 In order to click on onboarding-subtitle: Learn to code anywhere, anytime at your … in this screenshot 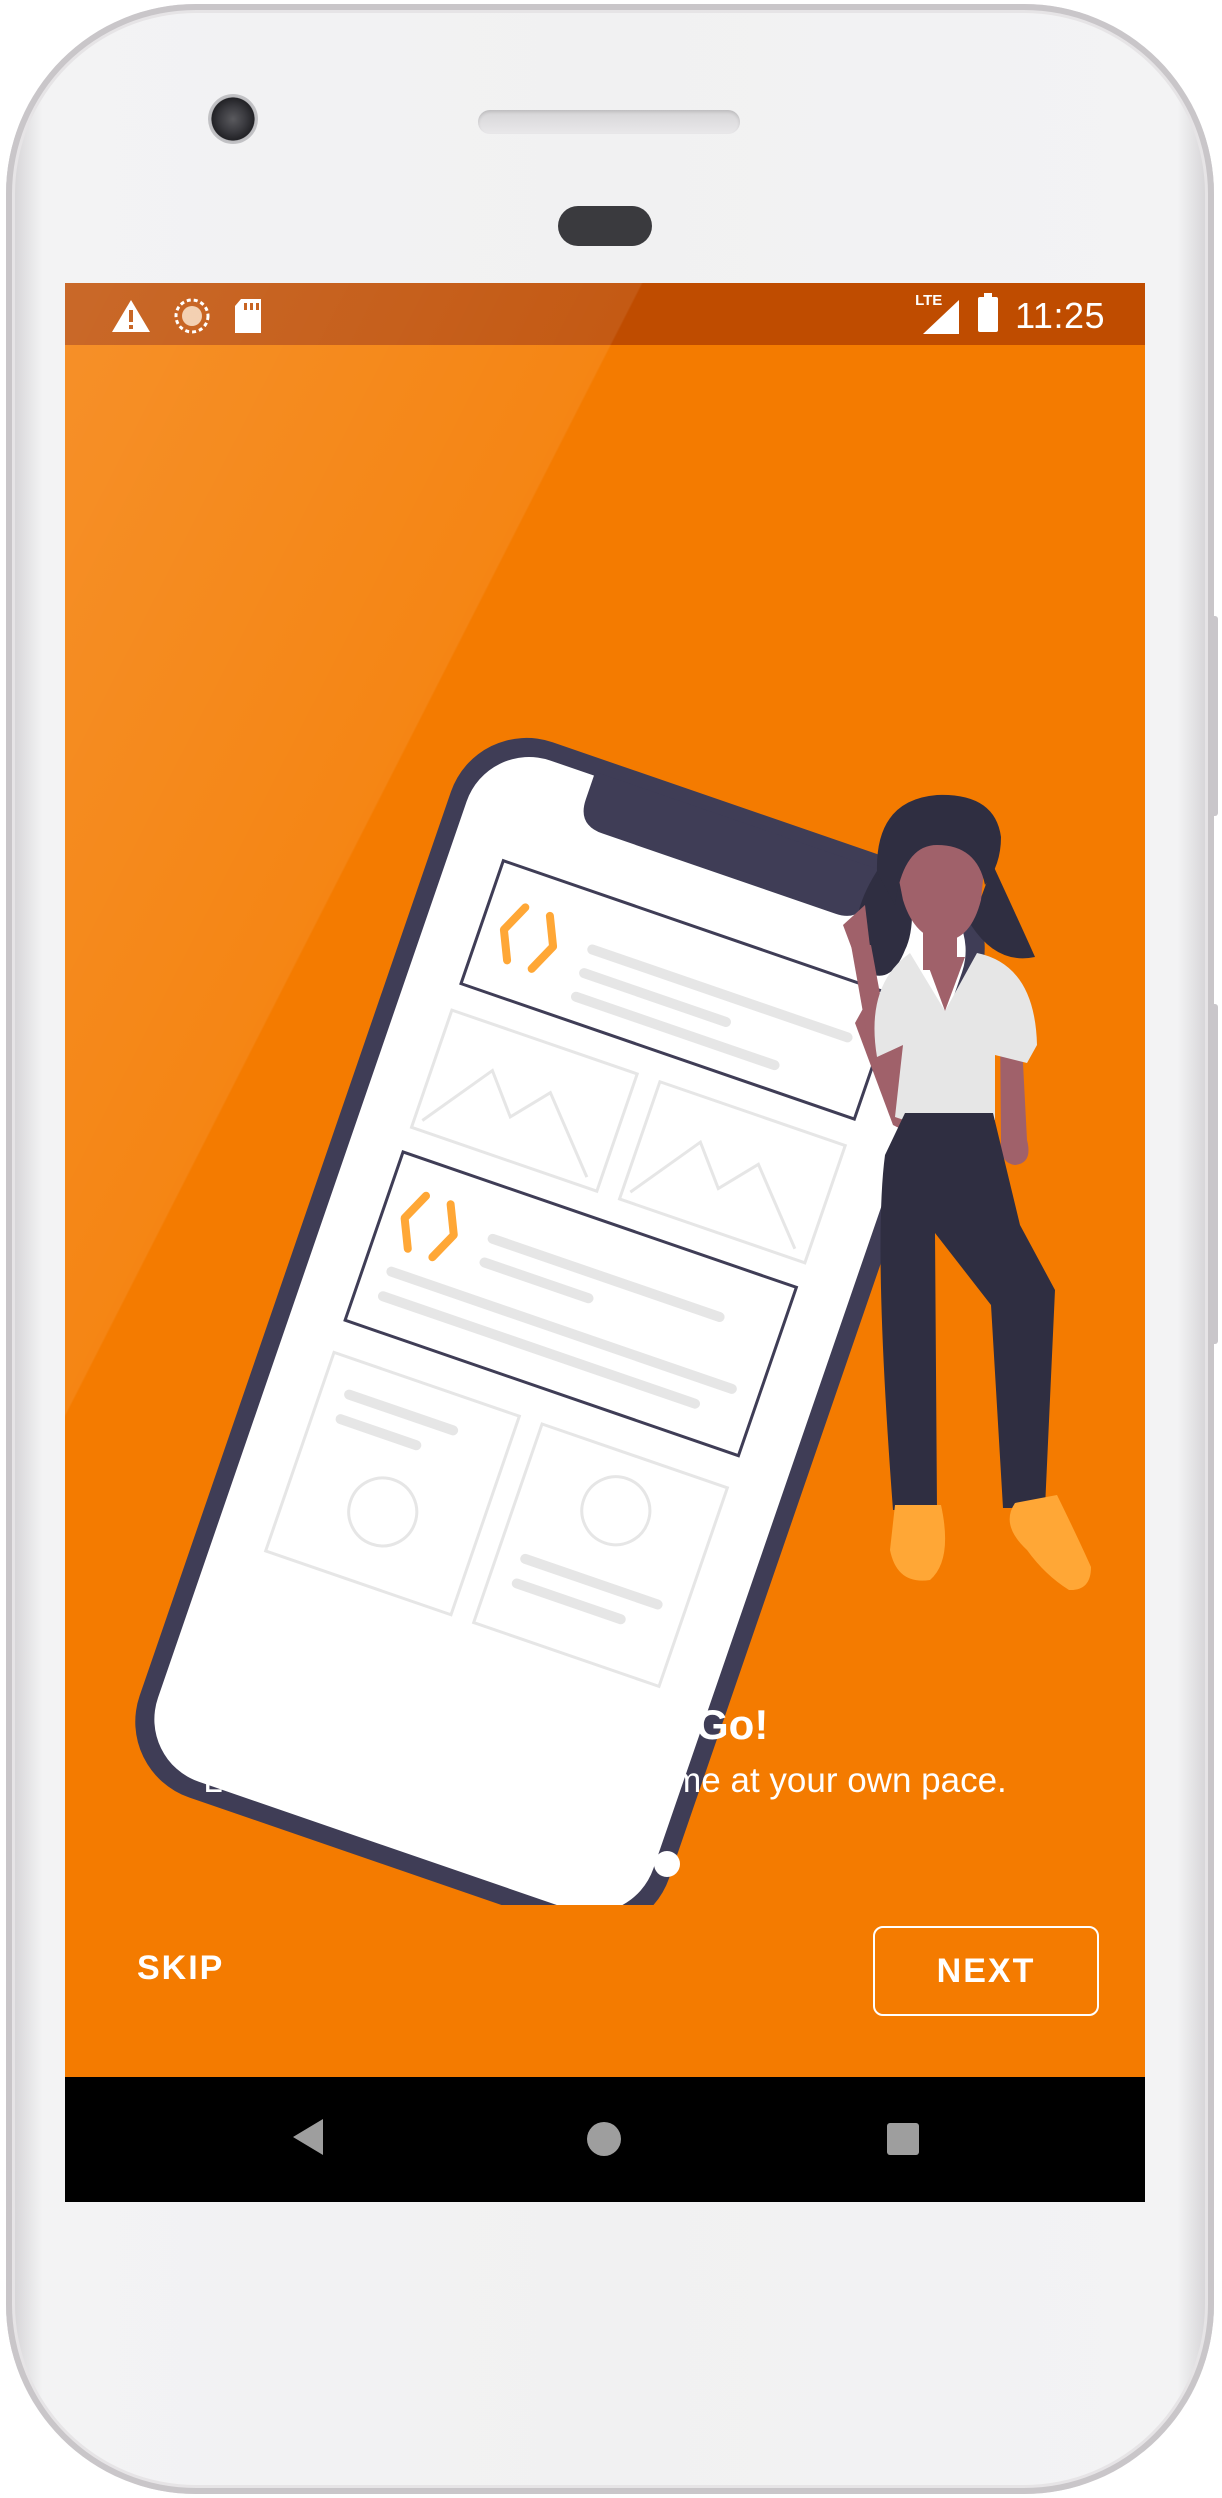, I will do `click(605, 1780)`.